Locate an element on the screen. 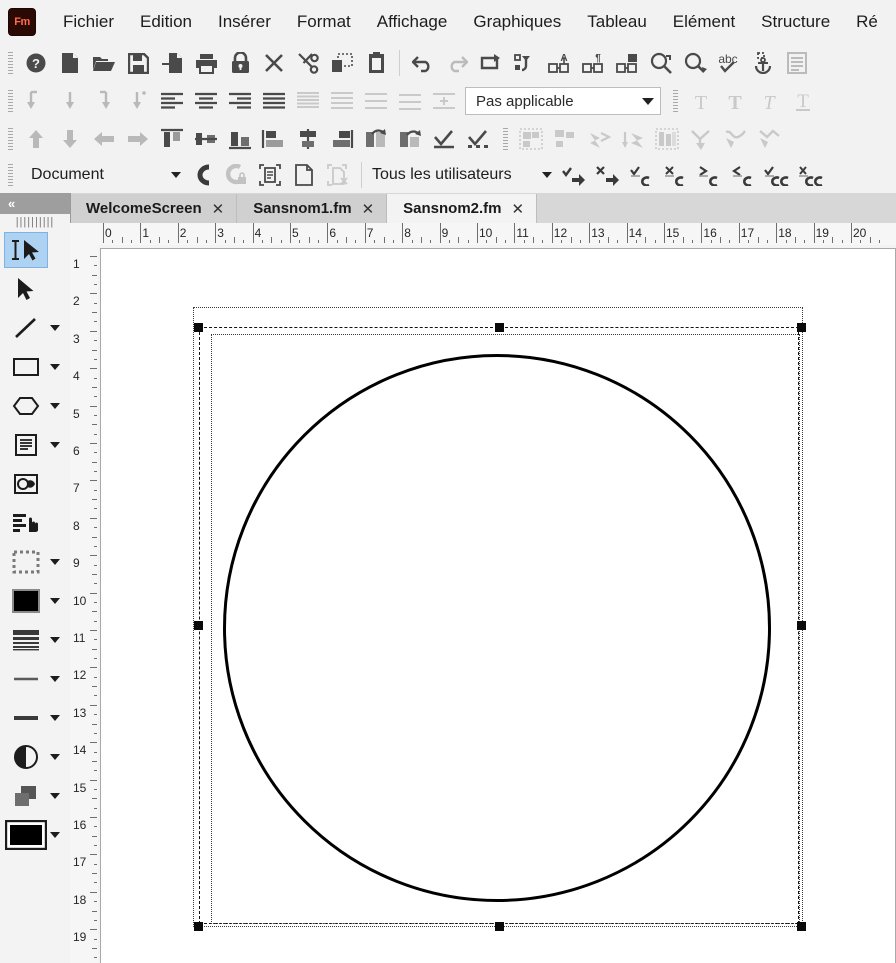 The height and width of the screenshot is (963, 896). smooth-path-icon is located at coordinates (735, 139).